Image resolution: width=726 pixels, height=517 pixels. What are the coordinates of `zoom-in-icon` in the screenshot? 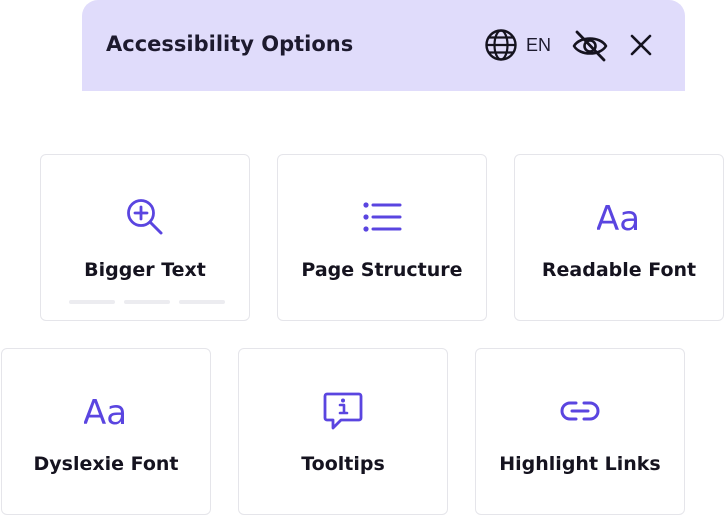 It's located at (145, 217).